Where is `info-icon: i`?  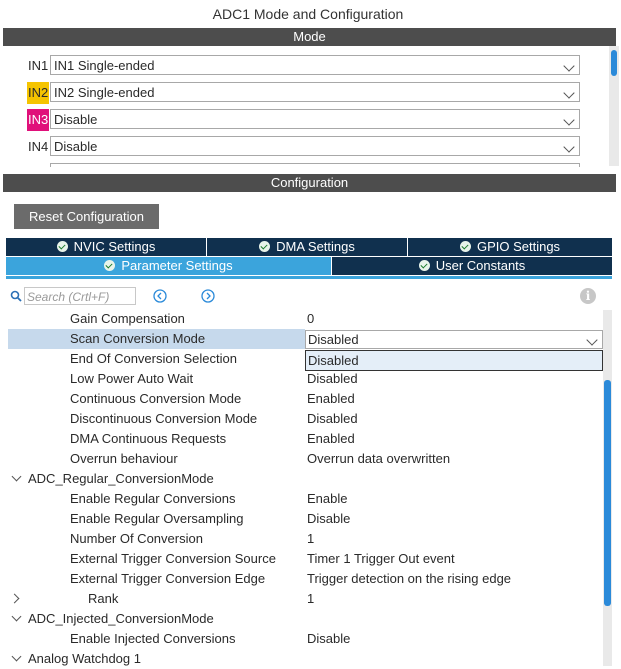
info-icon: i is located at coordinates (588, 296).